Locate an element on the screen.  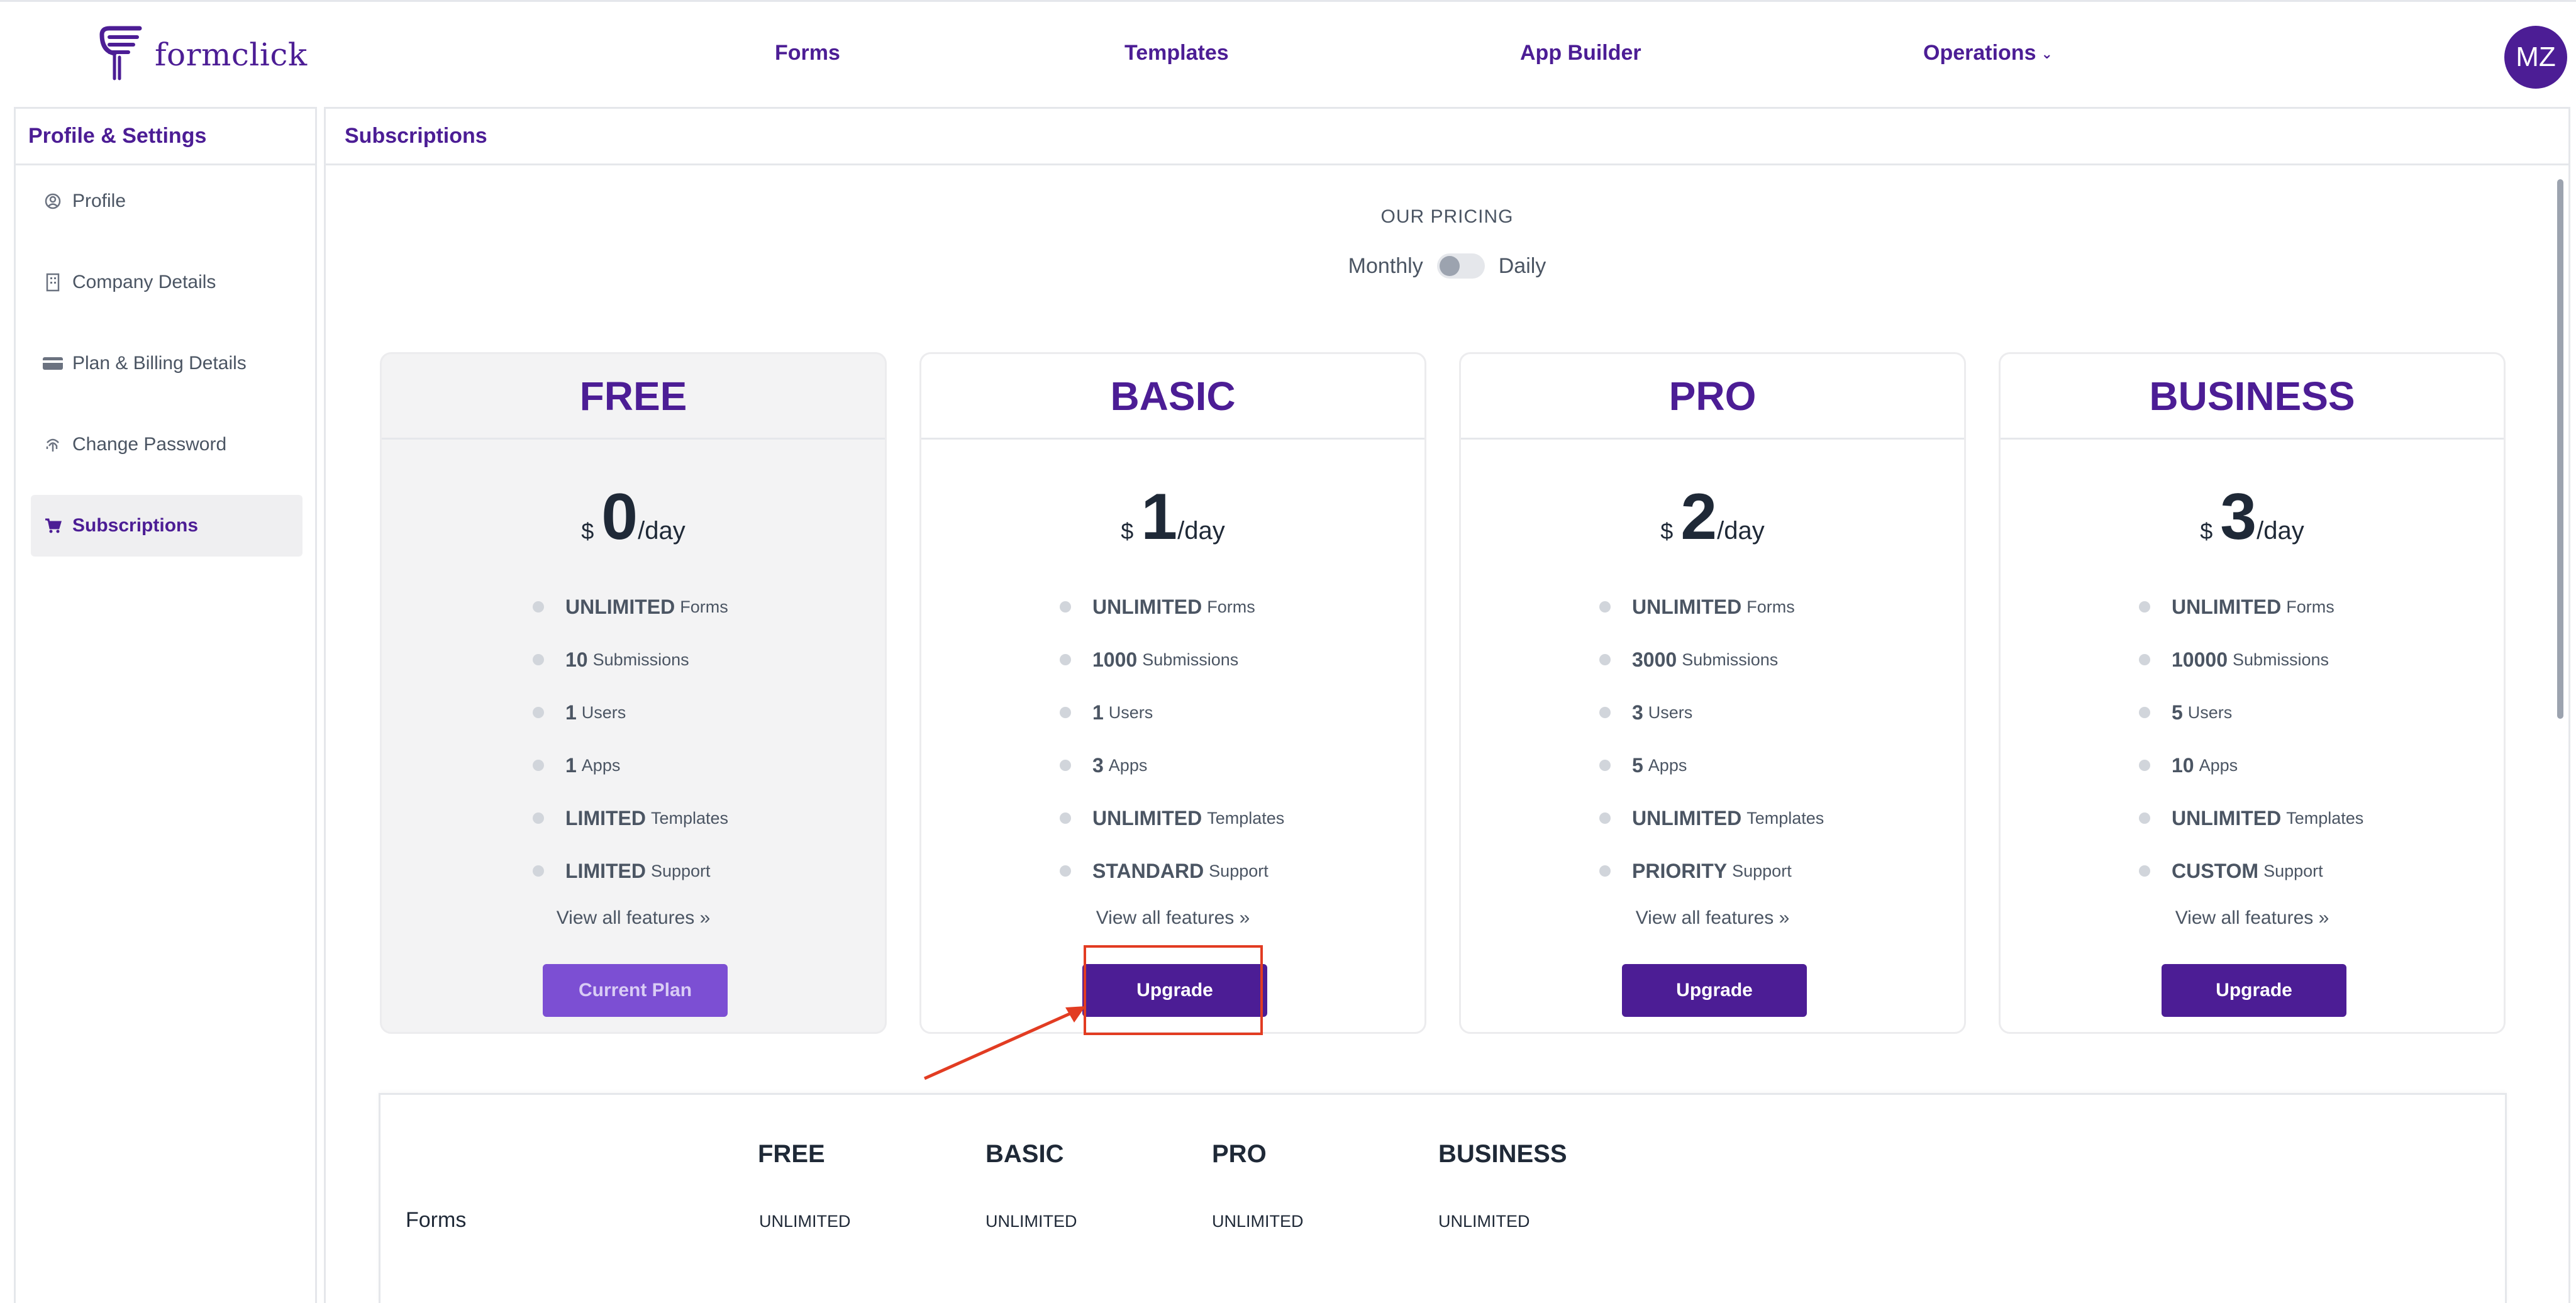
feature-label: Apps is located at coordinates (1667, 765).